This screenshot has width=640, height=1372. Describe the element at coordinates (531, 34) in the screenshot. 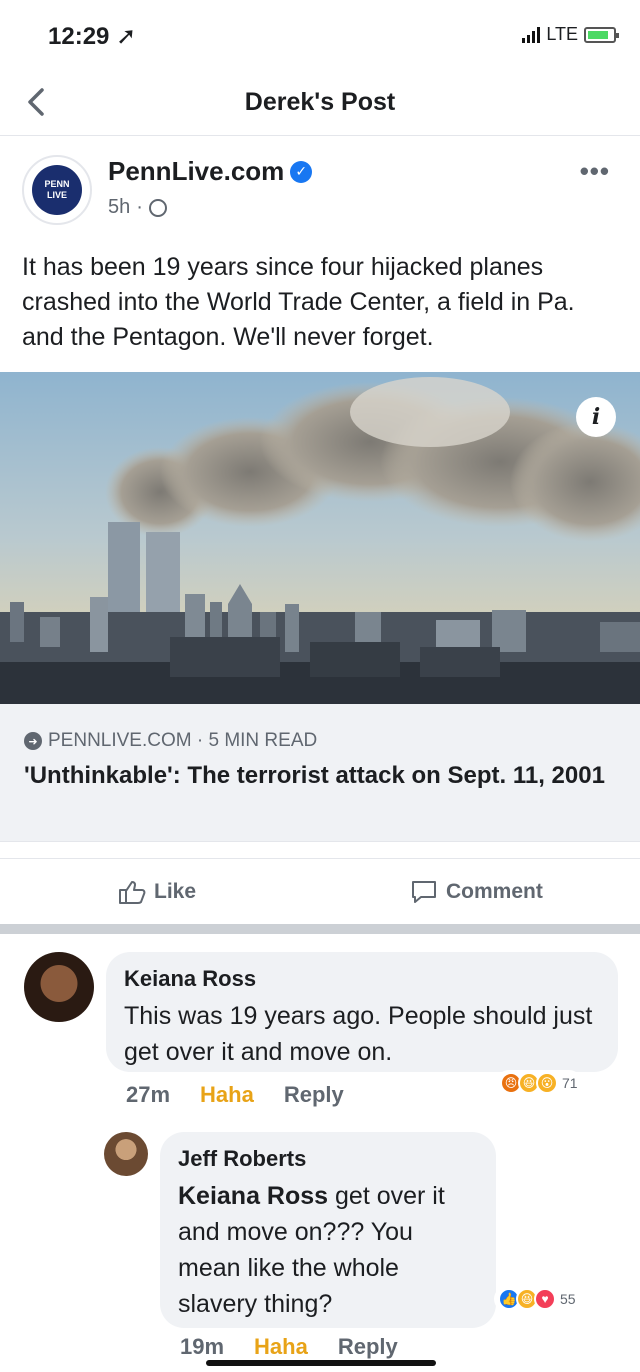

I see `signal-icon` at that location.